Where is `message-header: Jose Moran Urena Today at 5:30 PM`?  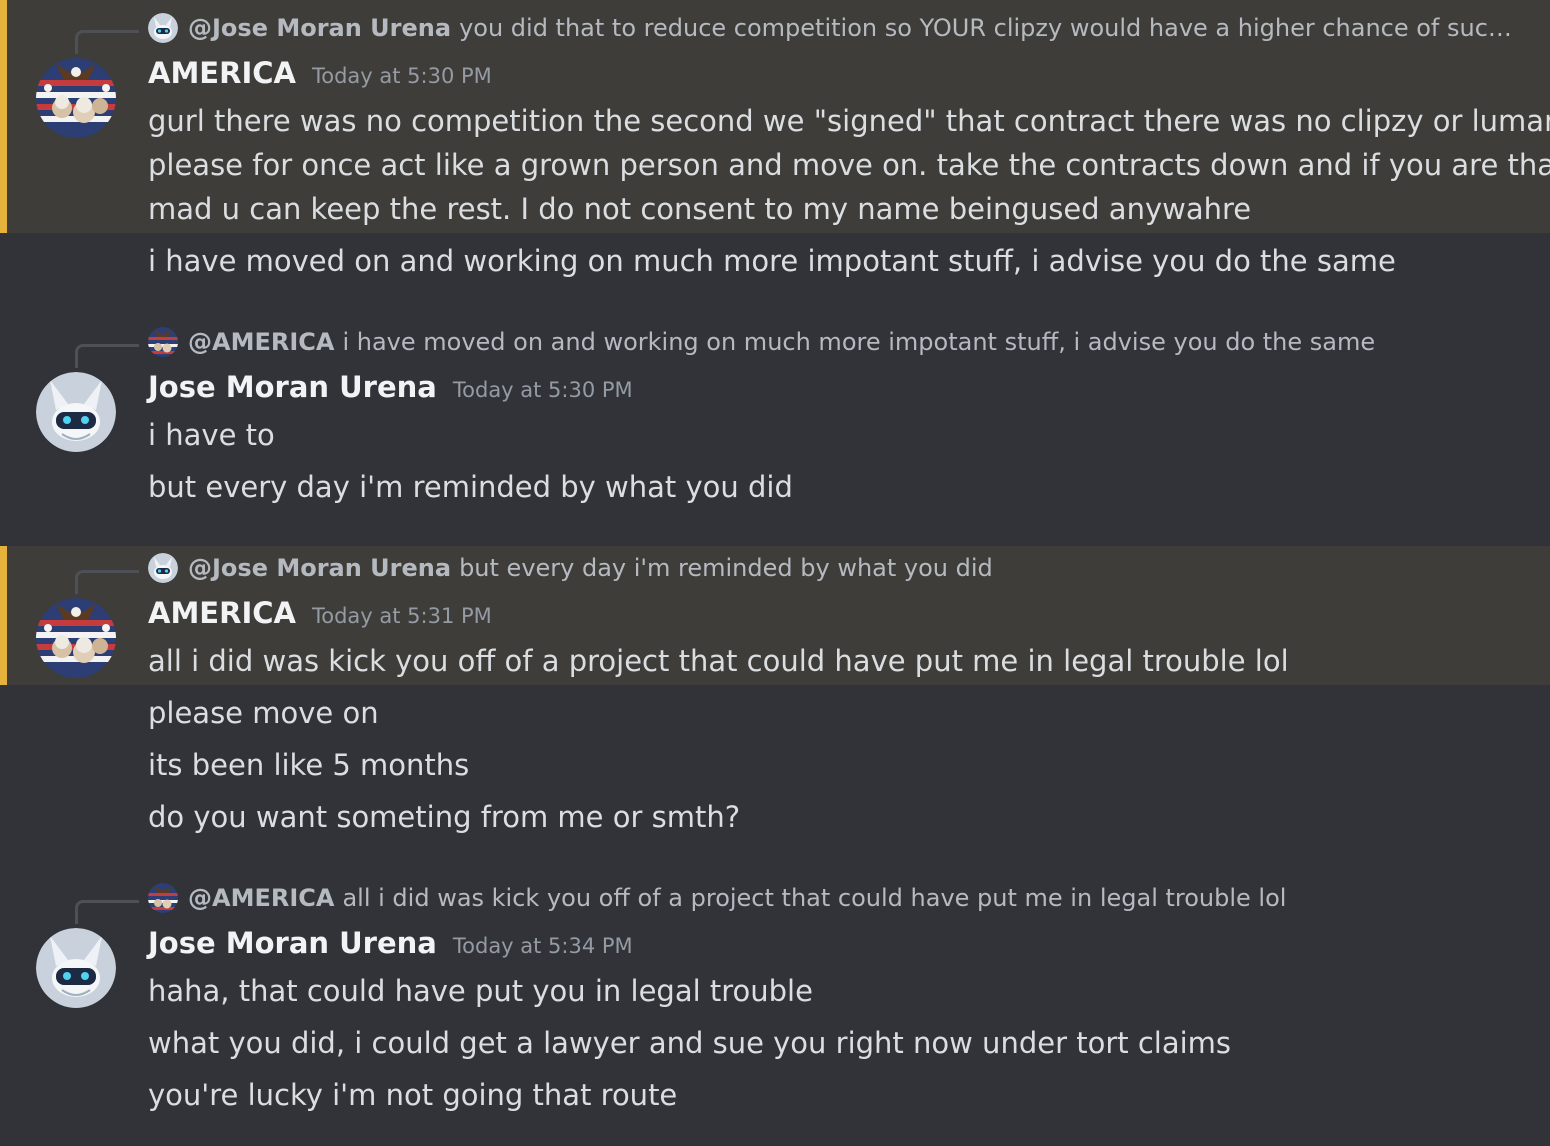 message-header: Jose Moran Urena Today at 5:30 PM is located at coordinates (390, 390).